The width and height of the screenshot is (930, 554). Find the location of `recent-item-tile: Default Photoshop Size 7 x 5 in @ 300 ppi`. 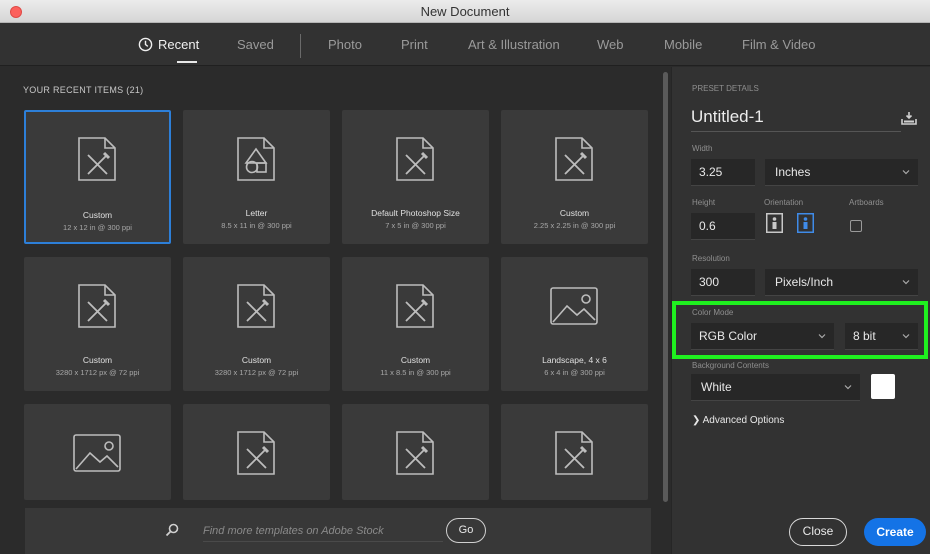

recent-item-tile: Default Photoshop Size 7 x 5 in @ 300 ppi is located at coordinates (415, 177).